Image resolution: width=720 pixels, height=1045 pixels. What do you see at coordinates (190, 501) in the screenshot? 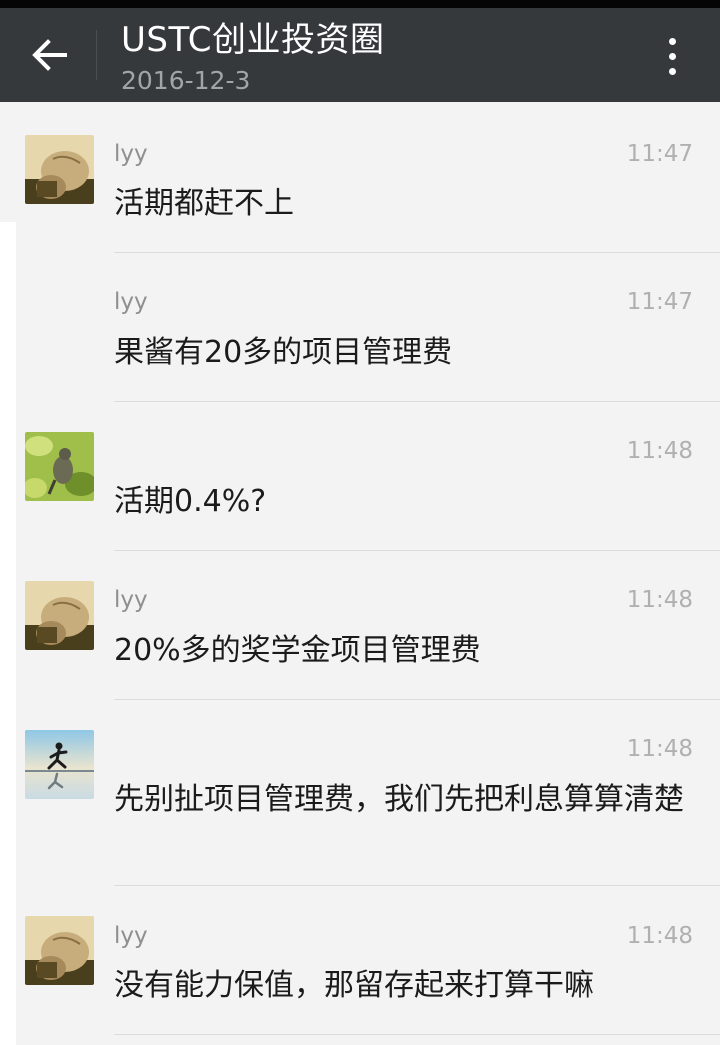
I see `message-text: 活期0.4%?` at bounding box center [190, 501].